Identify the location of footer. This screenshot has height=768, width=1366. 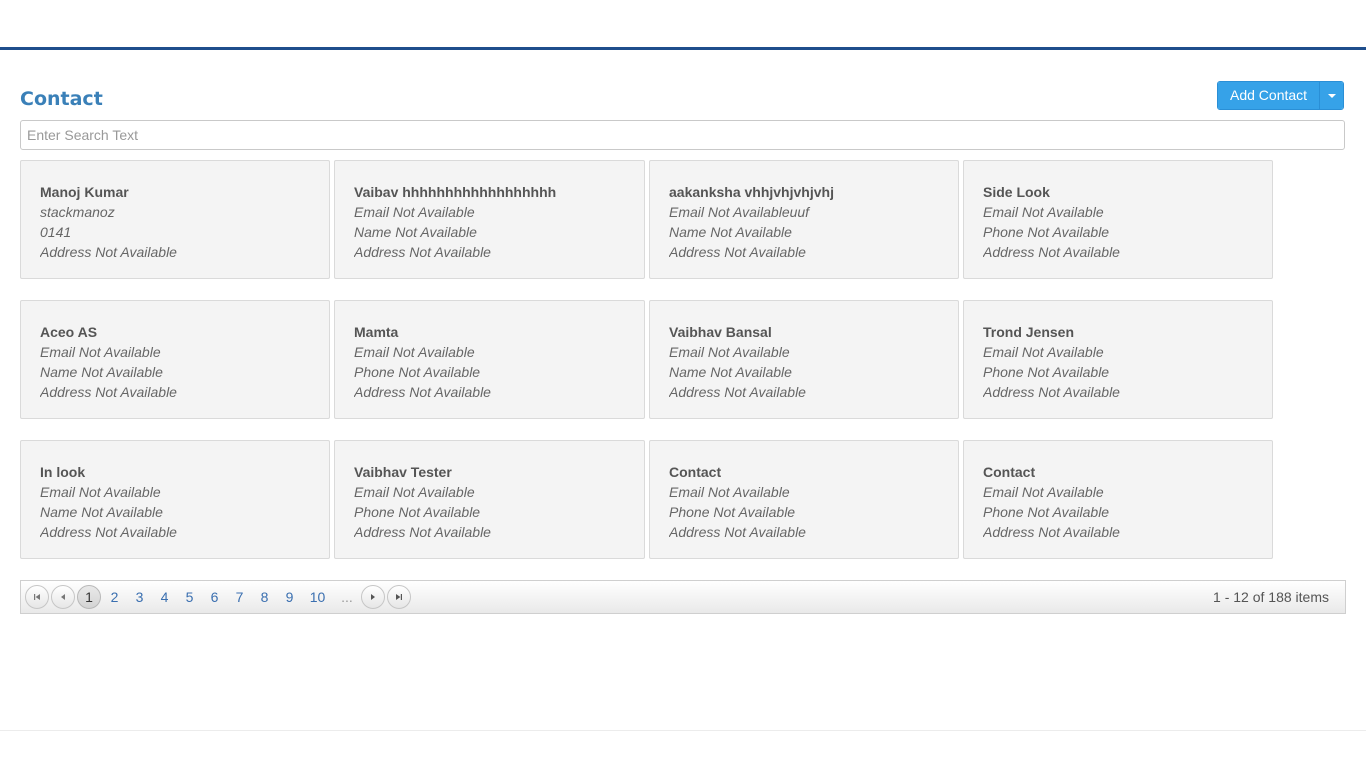
(683, 749).